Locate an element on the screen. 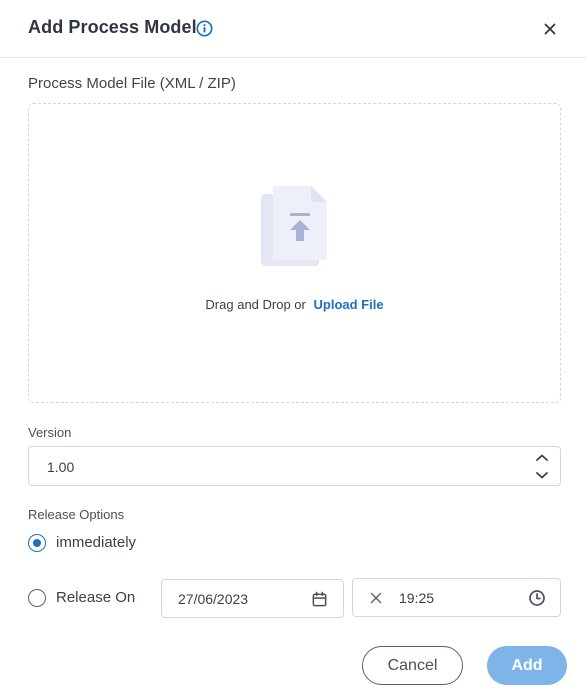 Image resolution: width=586 pixels, height=700 pixels. clock-icon is located at coordinates (537, 598).